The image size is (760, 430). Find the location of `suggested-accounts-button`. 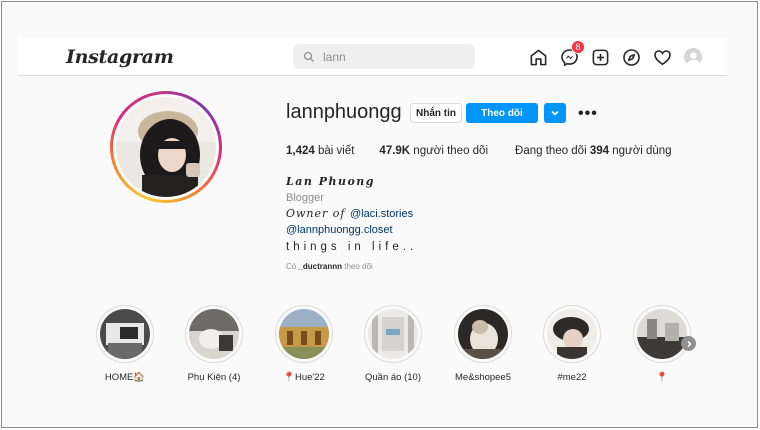

suggested-accounts-button is located at coordinates (555, 113).